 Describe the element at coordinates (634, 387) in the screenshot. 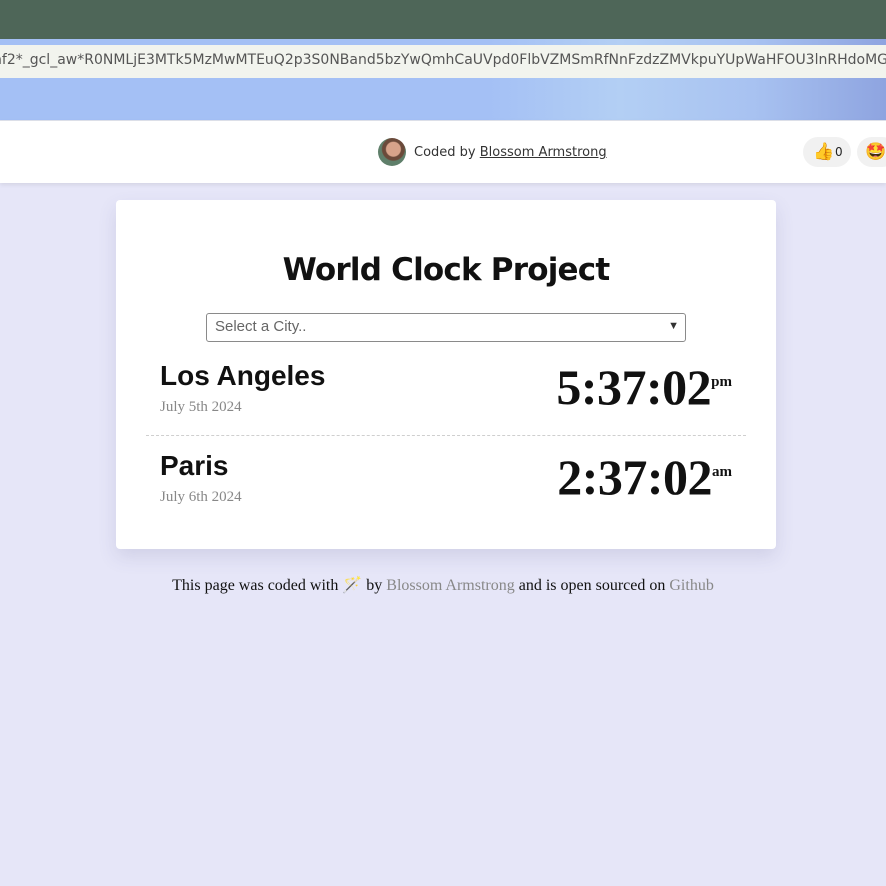

I see `city-time-digits: 5:37:02` at that location.